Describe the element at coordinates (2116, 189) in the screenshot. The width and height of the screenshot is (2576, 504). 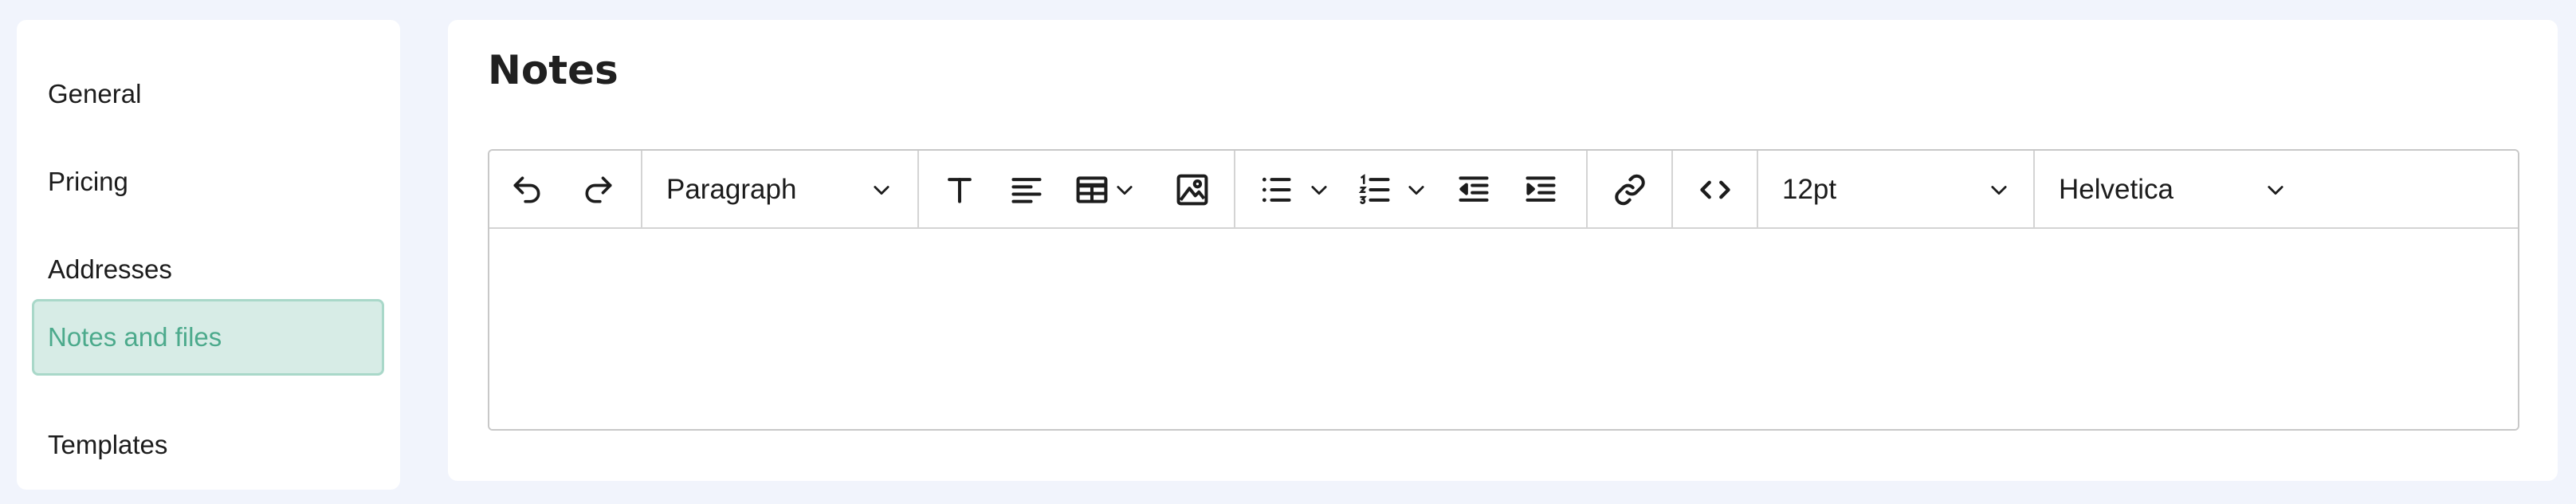
I see `font-family-value: Helvetica` at that location.